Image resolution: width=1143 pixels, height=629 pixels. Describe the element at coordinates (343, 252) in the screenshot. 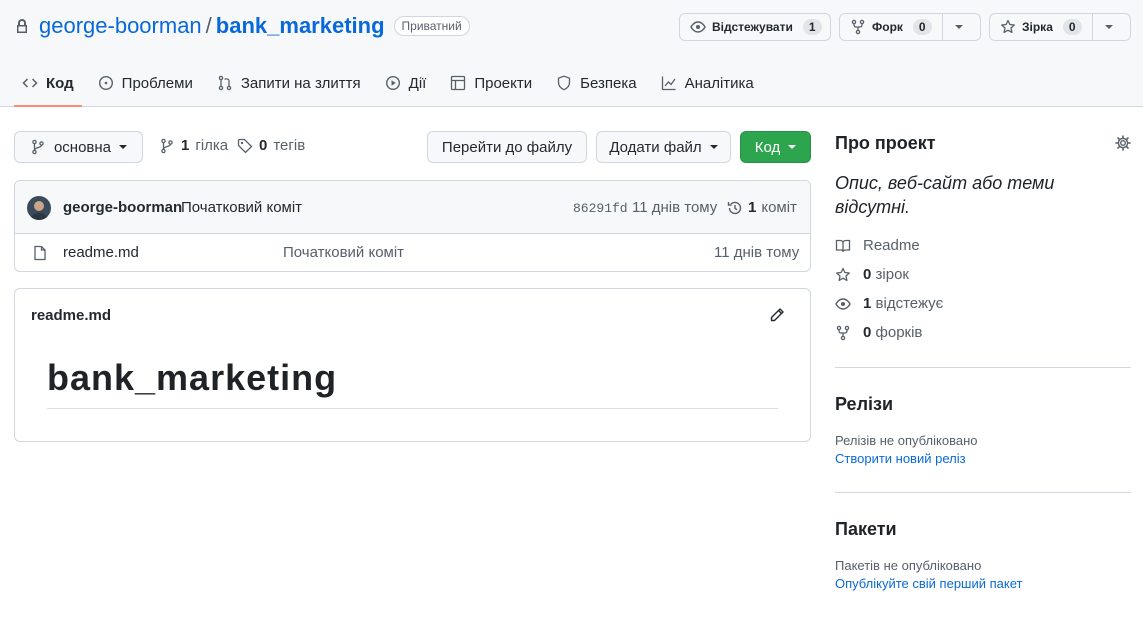

I see `file-commit-message-link: Початковий коміт` at that location.